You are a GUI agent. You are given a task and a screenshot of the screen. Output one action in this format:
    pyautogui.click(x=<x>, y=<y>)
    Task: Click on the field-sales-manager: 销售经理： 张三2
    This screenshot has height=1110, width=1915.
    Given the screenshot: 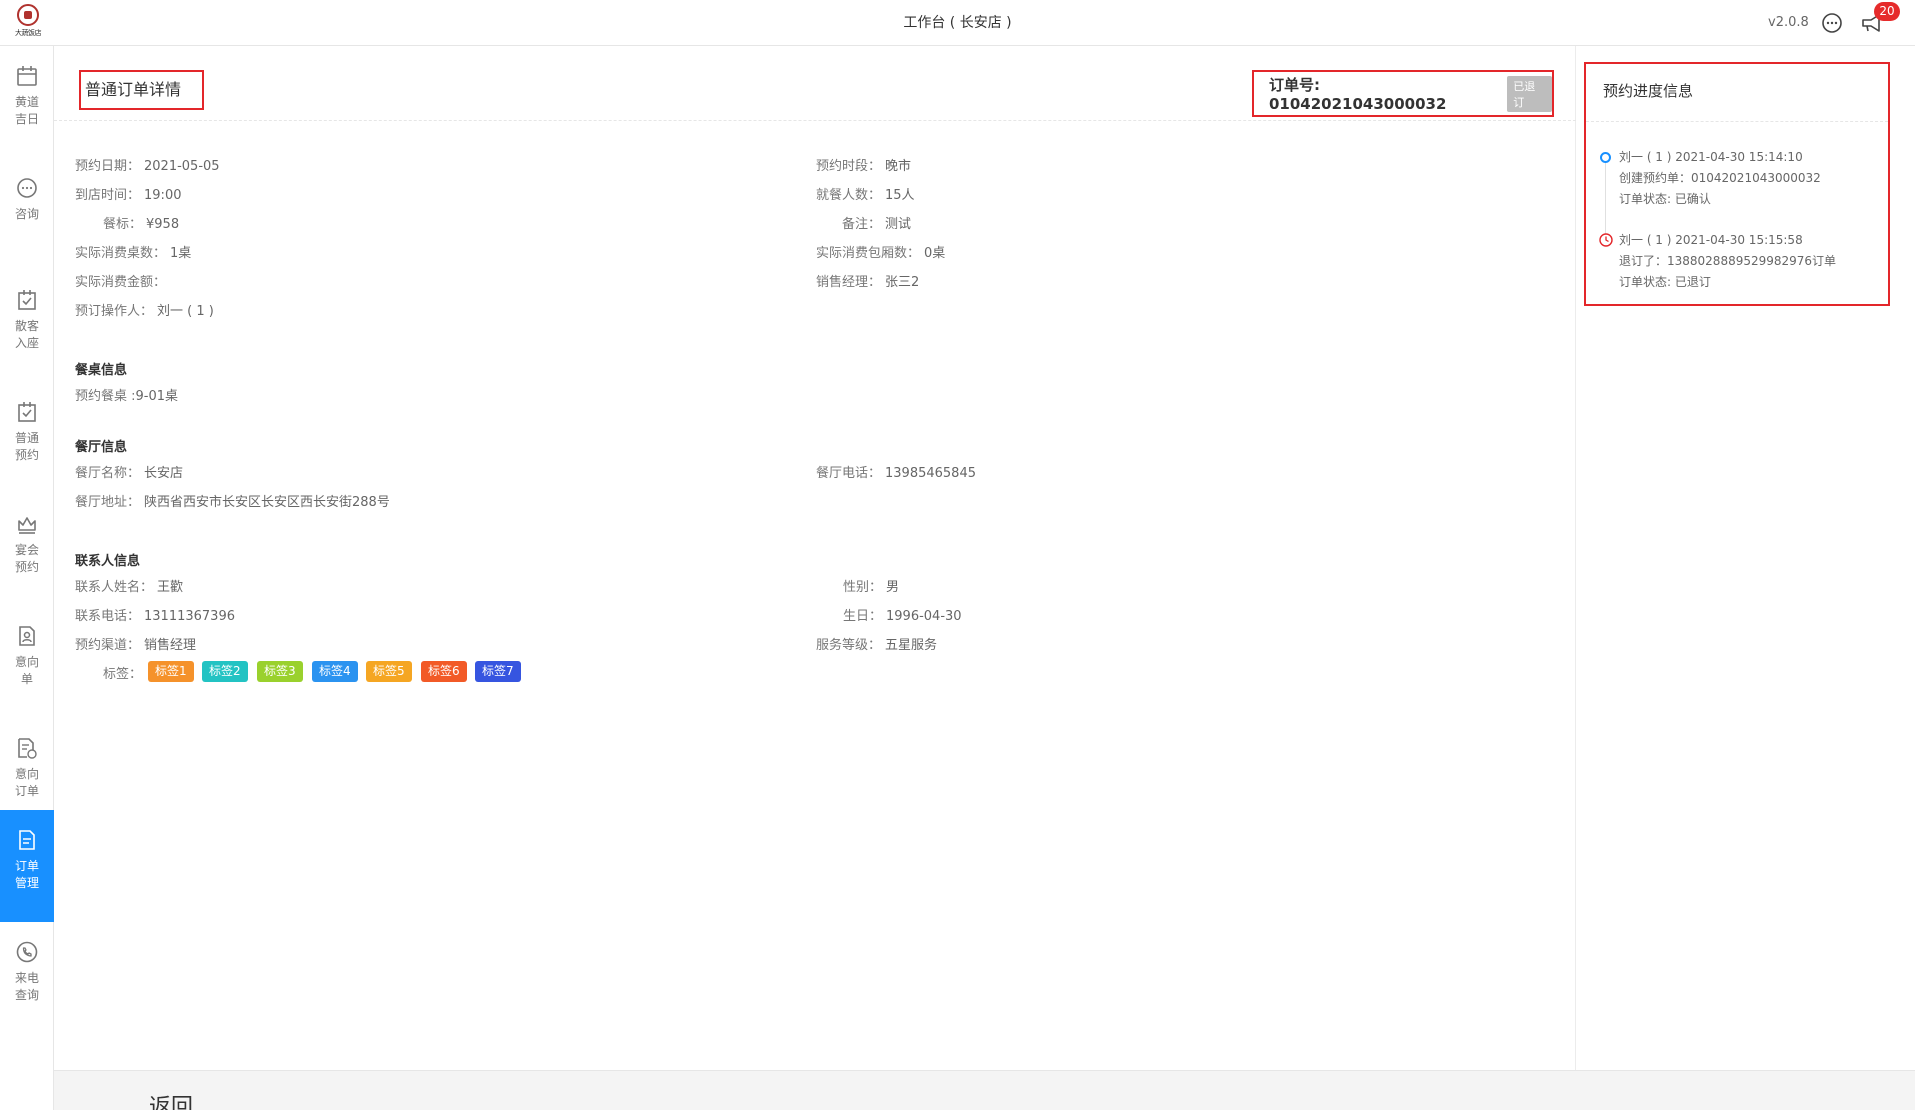 What is the action you would take?
    pyautogui.click(x=868, y=282)
    